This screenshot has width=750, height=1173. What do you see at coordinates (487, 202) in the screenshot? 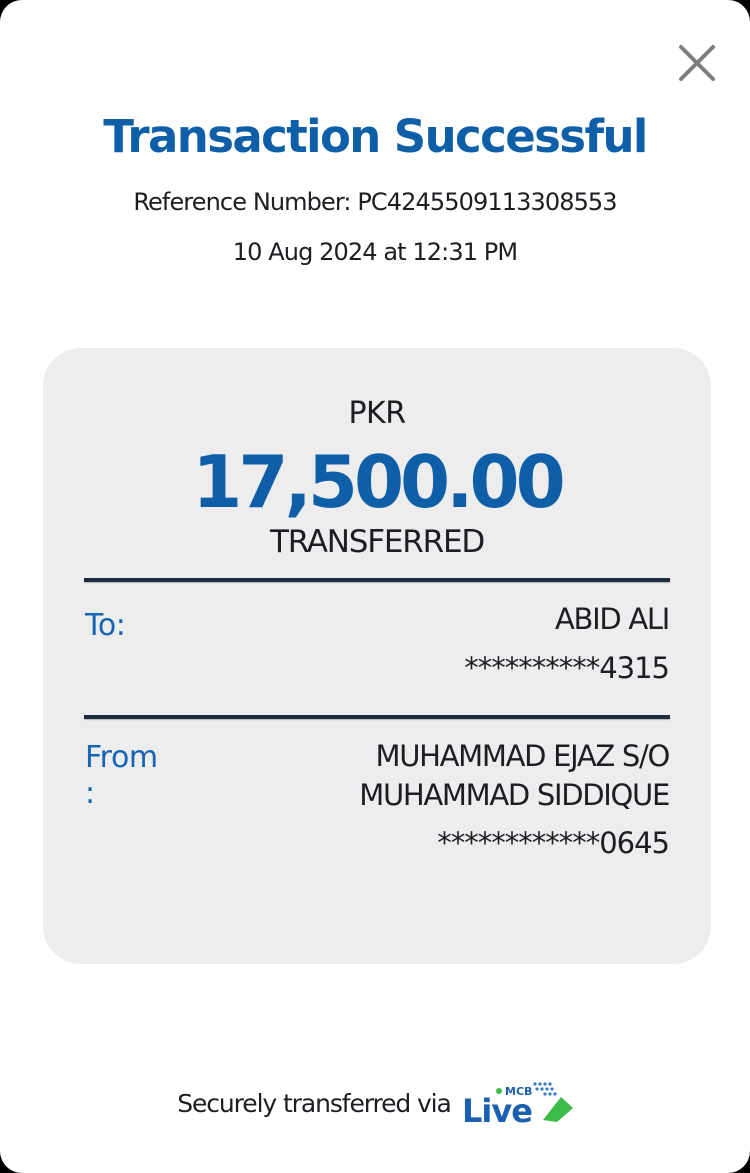
I see `reference-number-value: PC4245509113308553` at bounding box center [487, 202].